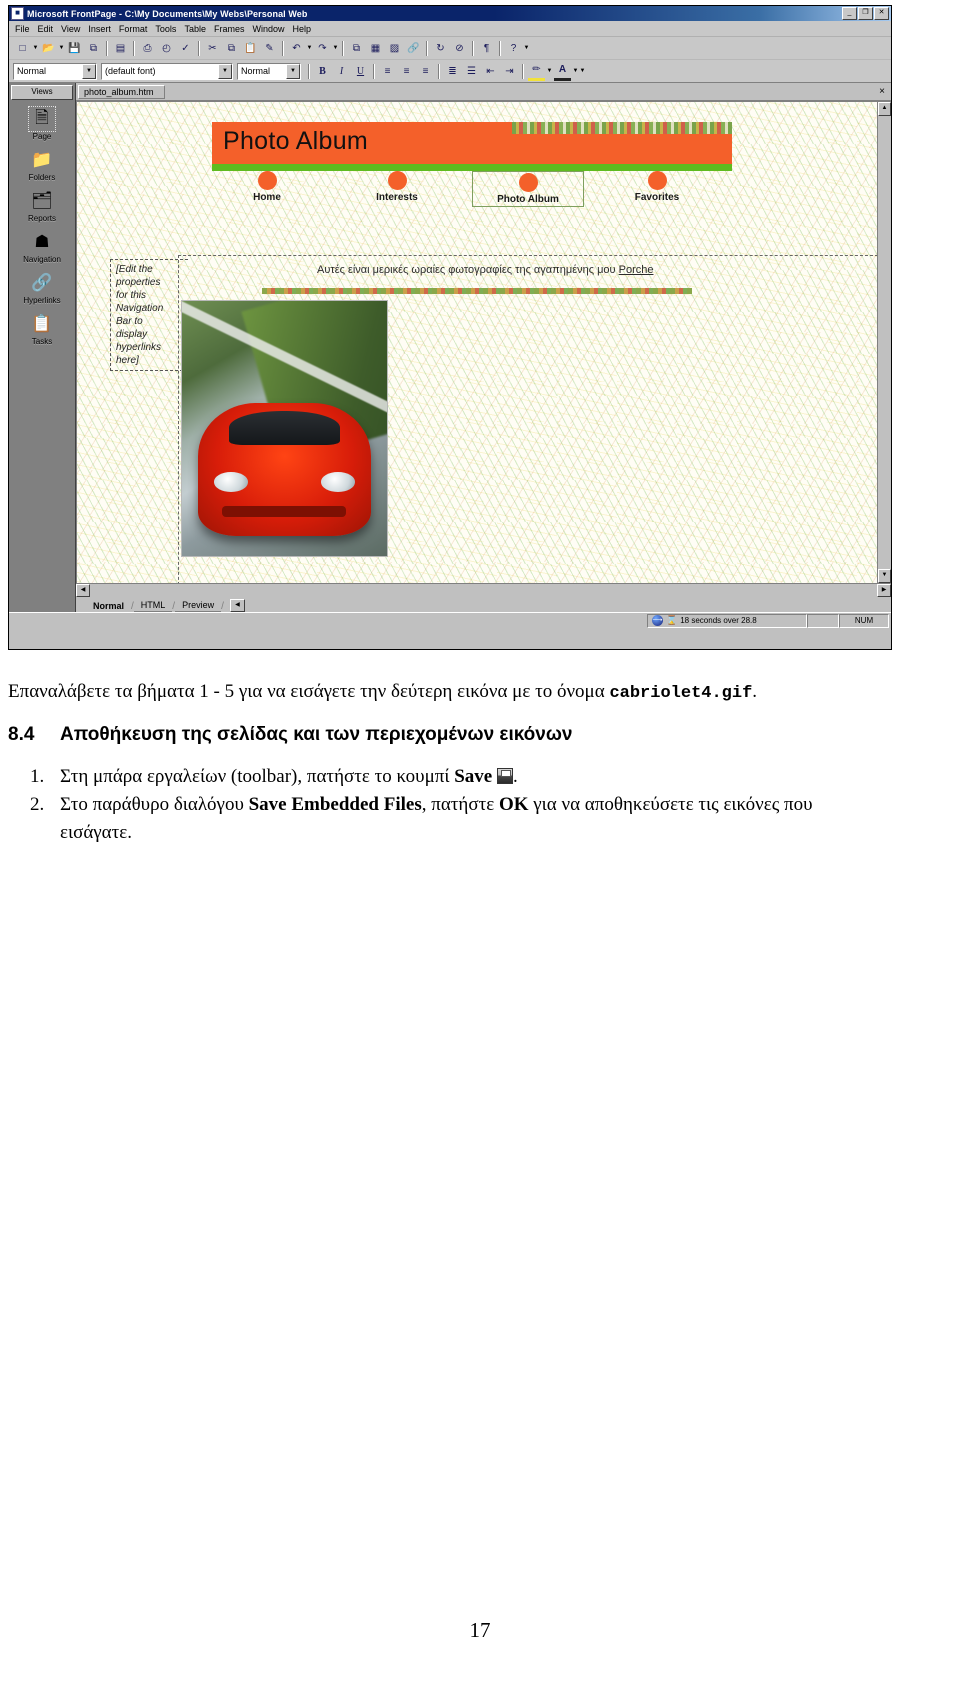 This screenshot has height=1685, width=960. Describe the element at coordinates (452, 71) in the screenshot. I see `numbered-list-button: ≣` at that location.